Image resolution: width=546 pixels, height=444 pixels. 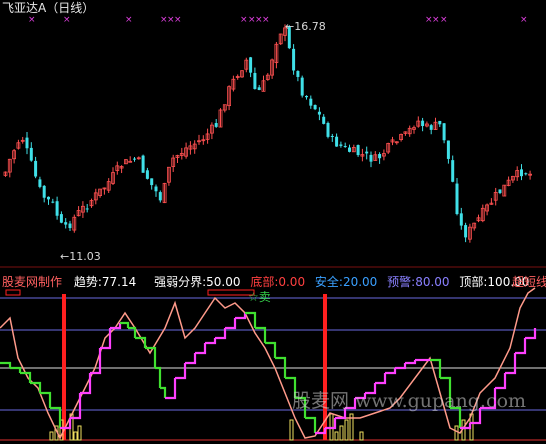 What do you see at coordinates (473, 282) in the screenshot?
I see `top-label: 顶部:` at bounding box center [473, 282].